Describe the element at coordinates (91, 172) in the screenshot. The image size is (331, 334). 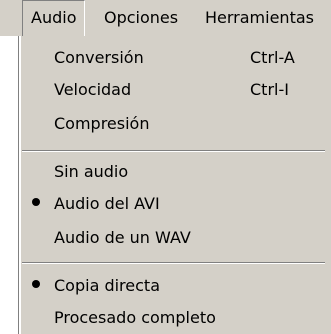
I see `menu-item-sin-audio: Sin audio` at that location.